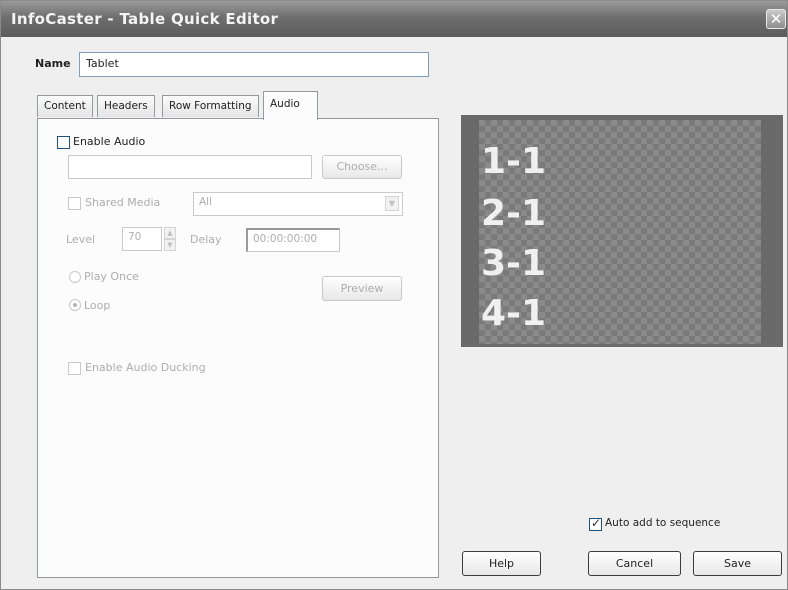 Image resolution: width=788 pixels, height=590 pixels. What do you see at coordinates (109, 141) in the screenshot?
I see `enable-audio-label: Enable Audio` at bounding box center [109, 141].